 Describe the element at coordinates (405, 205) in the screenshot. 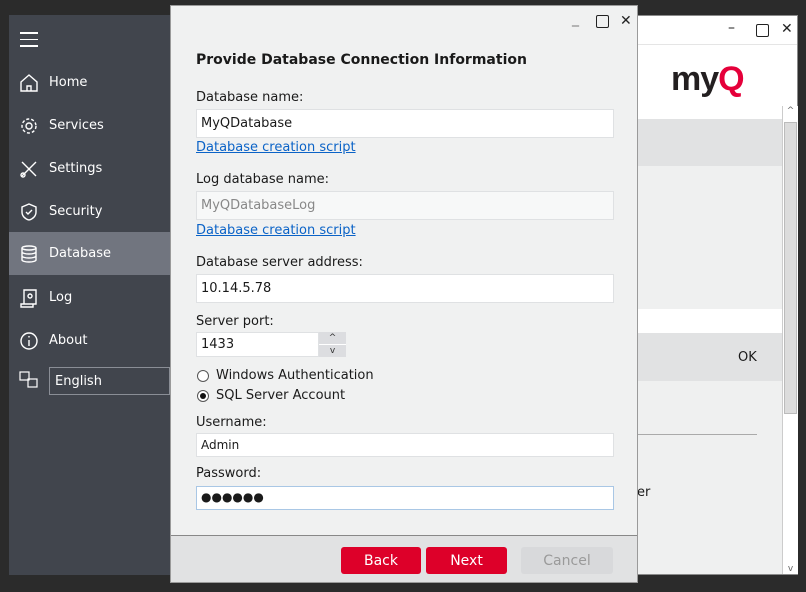

I see `log-db-input: MyQDatabaseLog` at that location.